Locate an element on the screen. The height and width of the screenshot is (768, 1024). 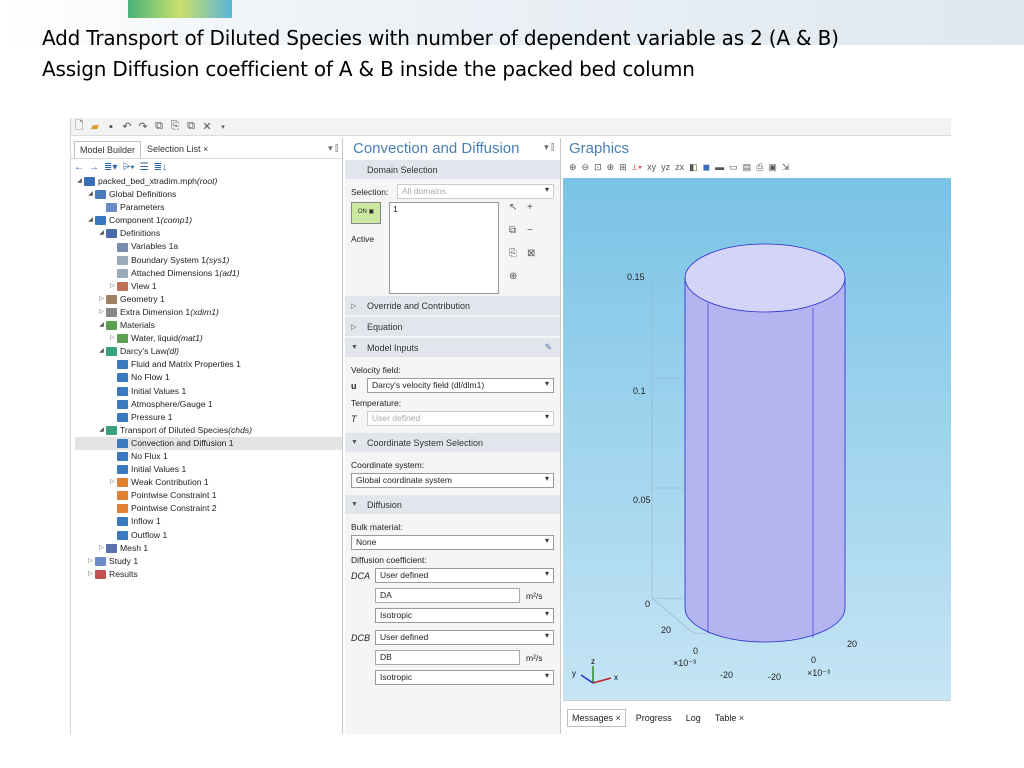
tab-model-builder: Model Builder is located at coordinates (108, 149).